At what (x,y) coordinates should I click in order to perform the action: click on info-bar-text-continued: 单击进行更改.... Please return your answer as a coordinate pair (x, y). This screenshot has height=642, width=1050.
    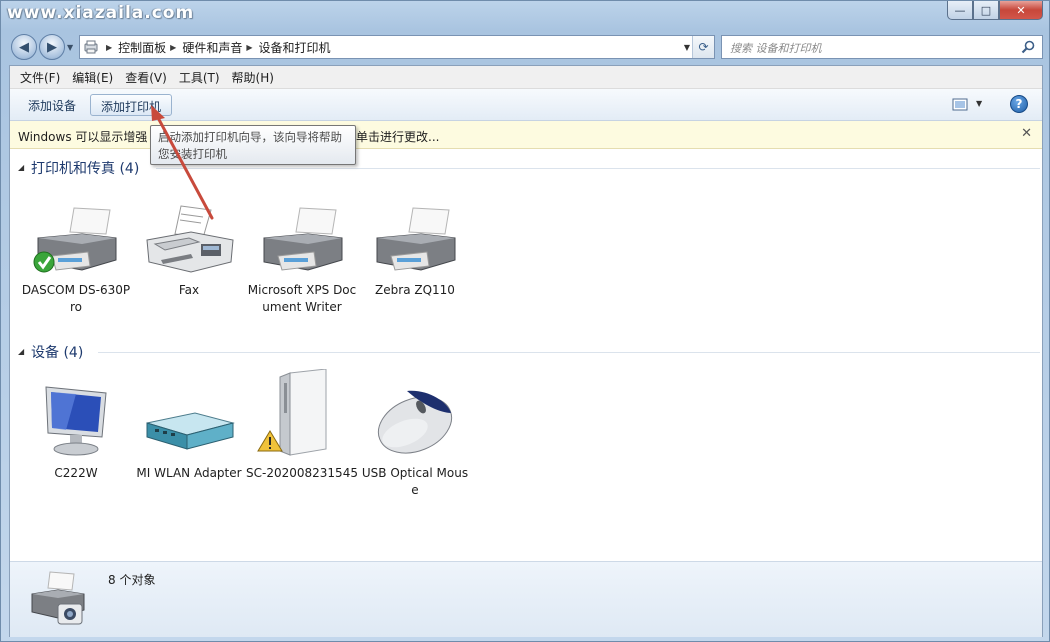
    Looking at the image, I should click on (397, 136).